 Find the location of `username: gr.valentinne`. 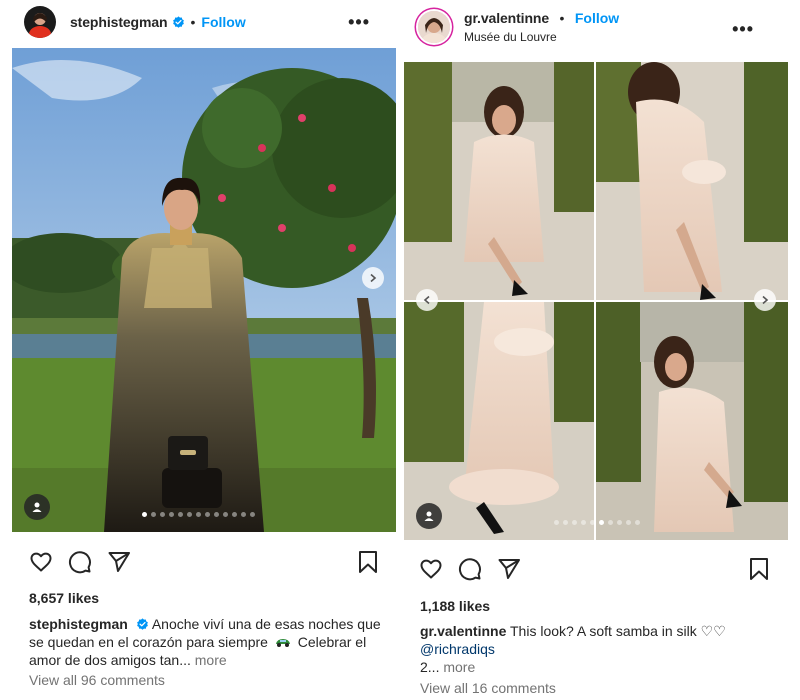

username: gr.valentinne is located at coordinates (506, 18).